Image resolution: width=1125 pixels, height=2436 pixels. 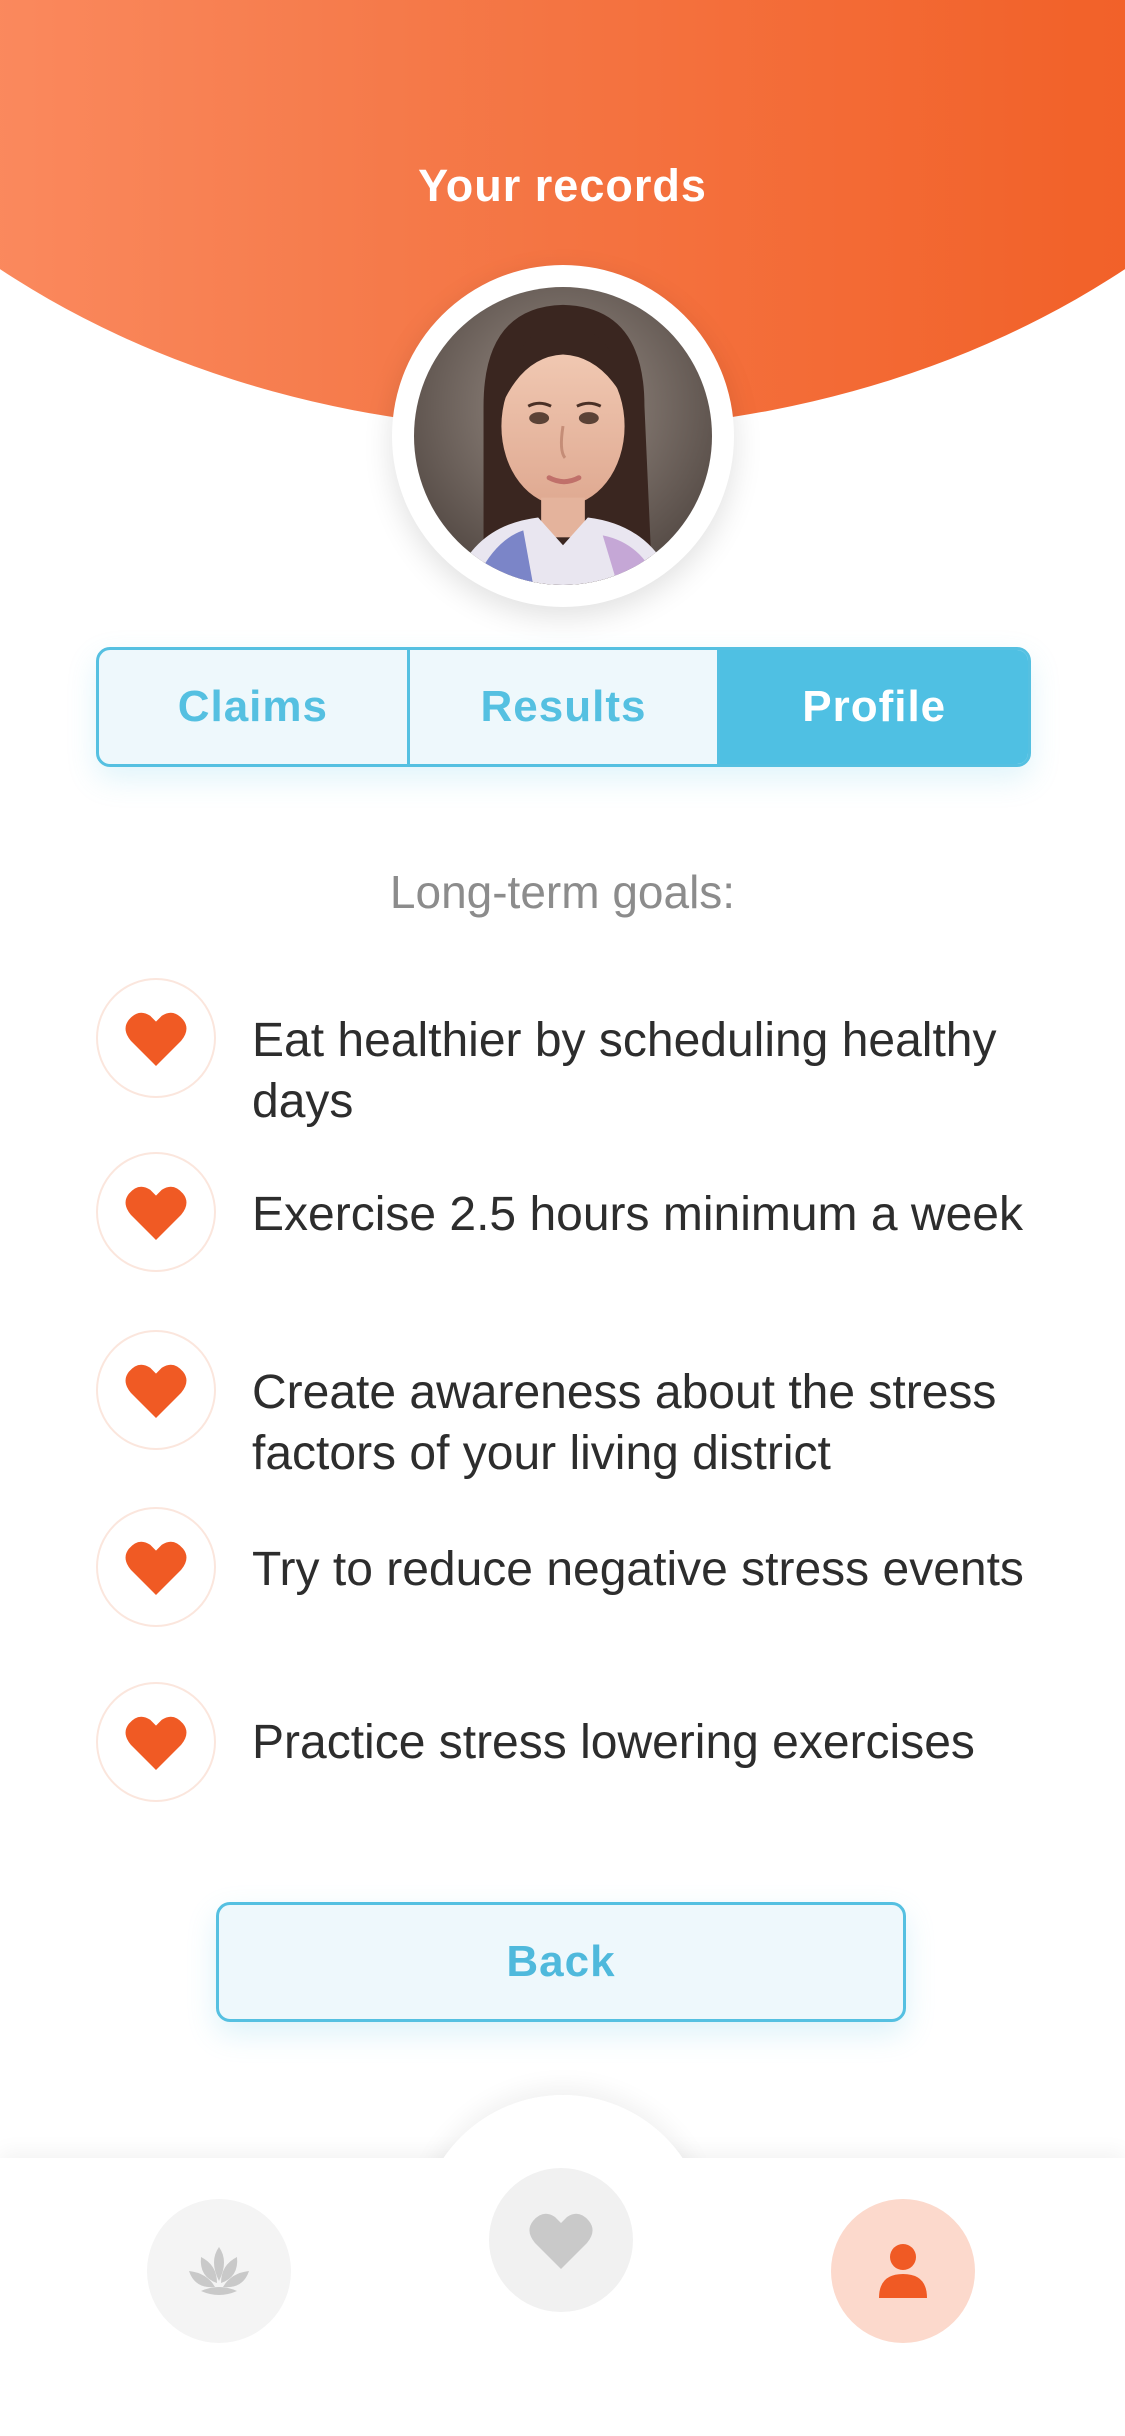 What do you see at coordinates (561, 1962) in the screenshot?
I see `back-button: Back` at bounding box center [561, 1962].